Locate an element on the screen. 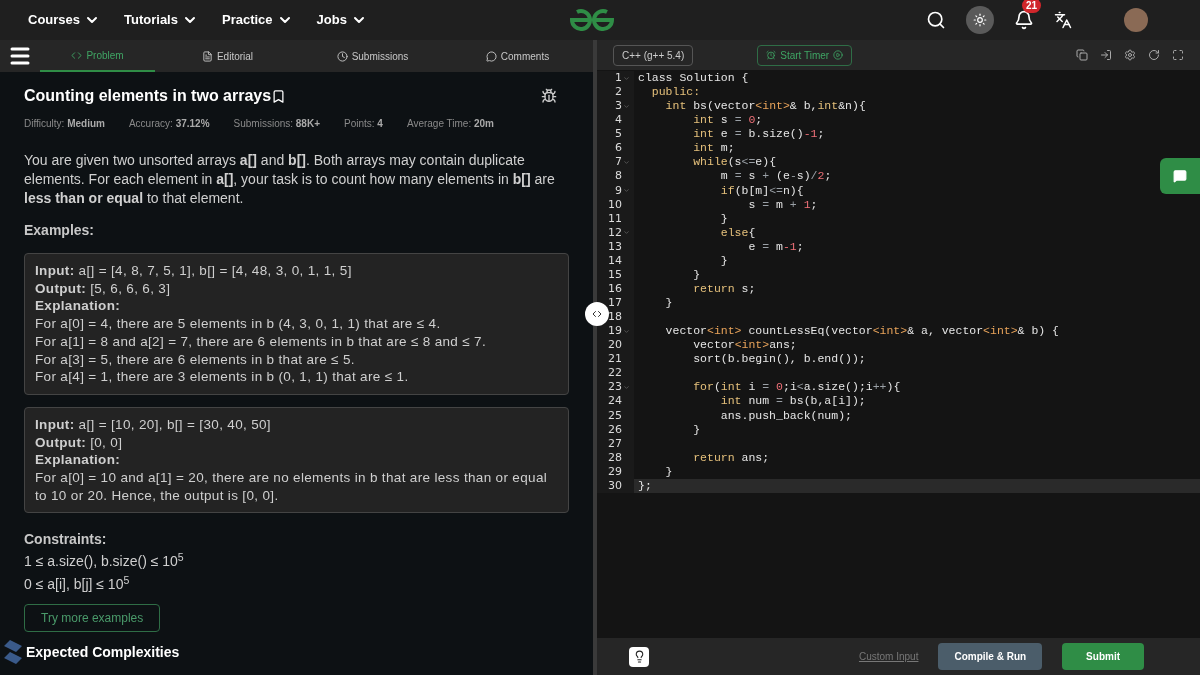 The width and height of the screenshot is (1200, 675). example-line: Output: [5, 6, 6, 6, 3] is located at coordinates (103, 288).